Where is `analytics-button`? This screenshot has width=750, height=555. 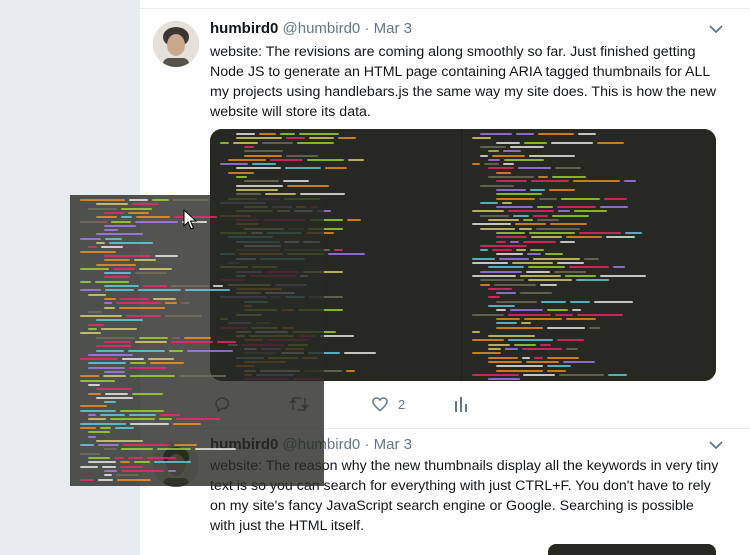 analytics-button is located at coordinates (461, 404).